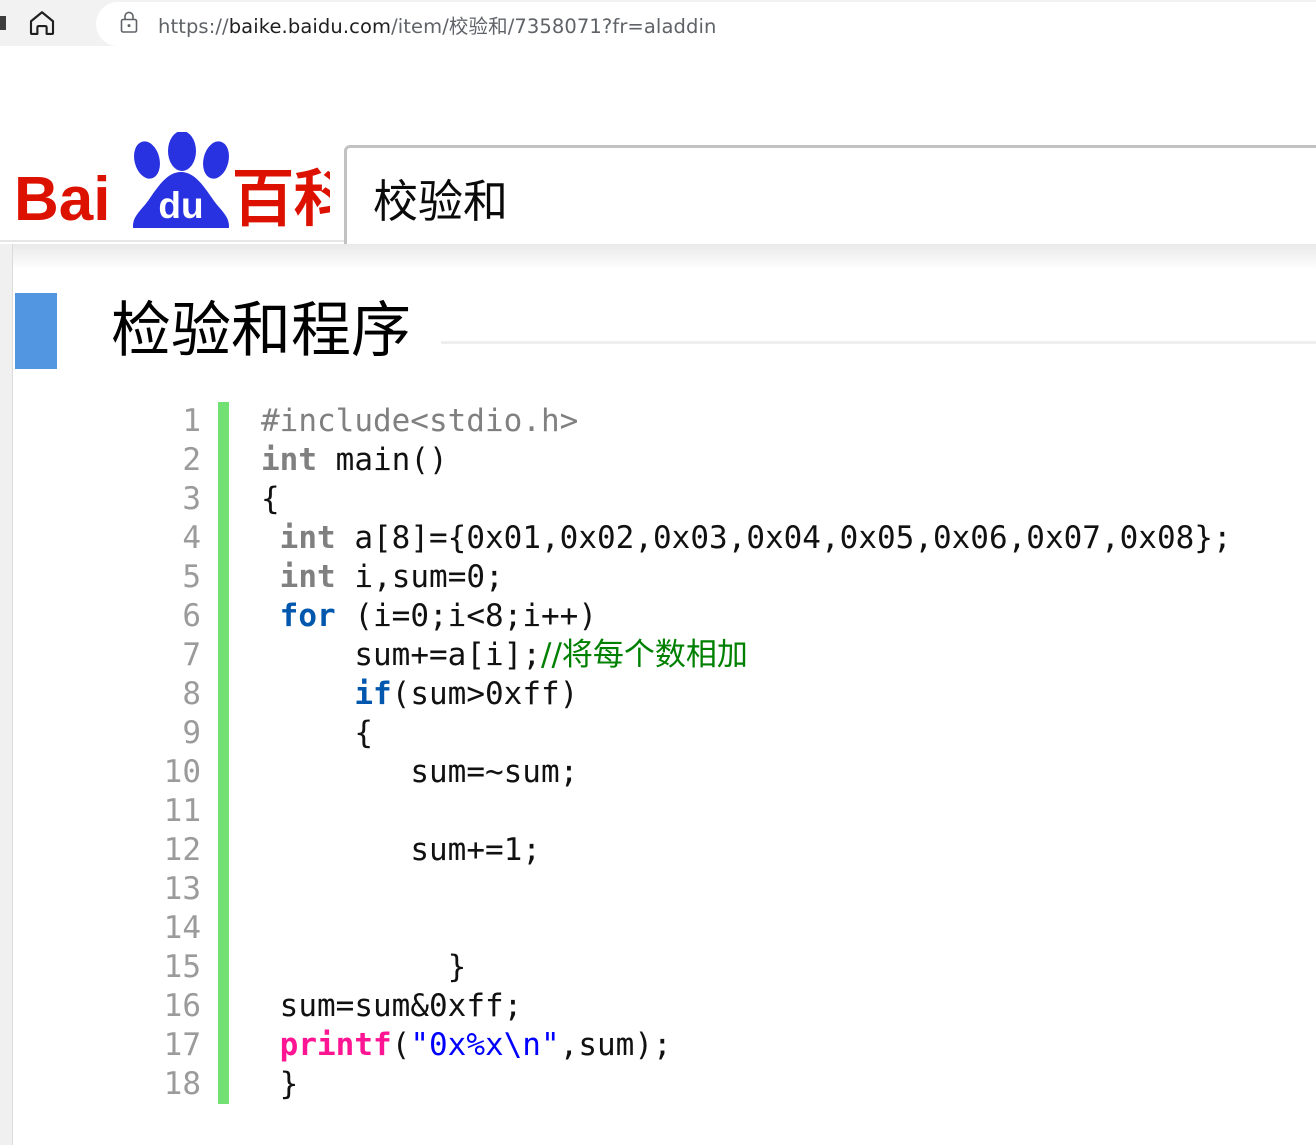 The width and height of the screenshot is (1316, 1145). Describe the element at coordinates (182, 1006) in the screenshot. I see `code-line-number: 16` at that location.